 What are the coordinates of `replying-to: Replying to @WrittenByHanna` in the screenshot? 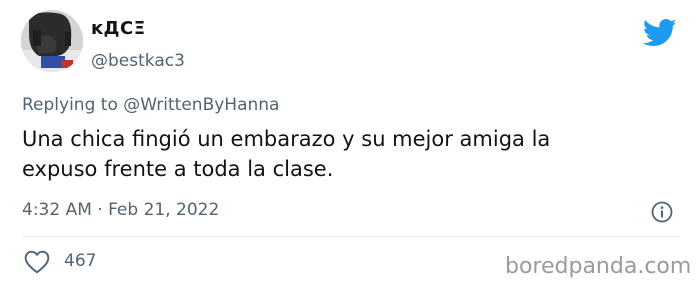 It's located at (150, 105).